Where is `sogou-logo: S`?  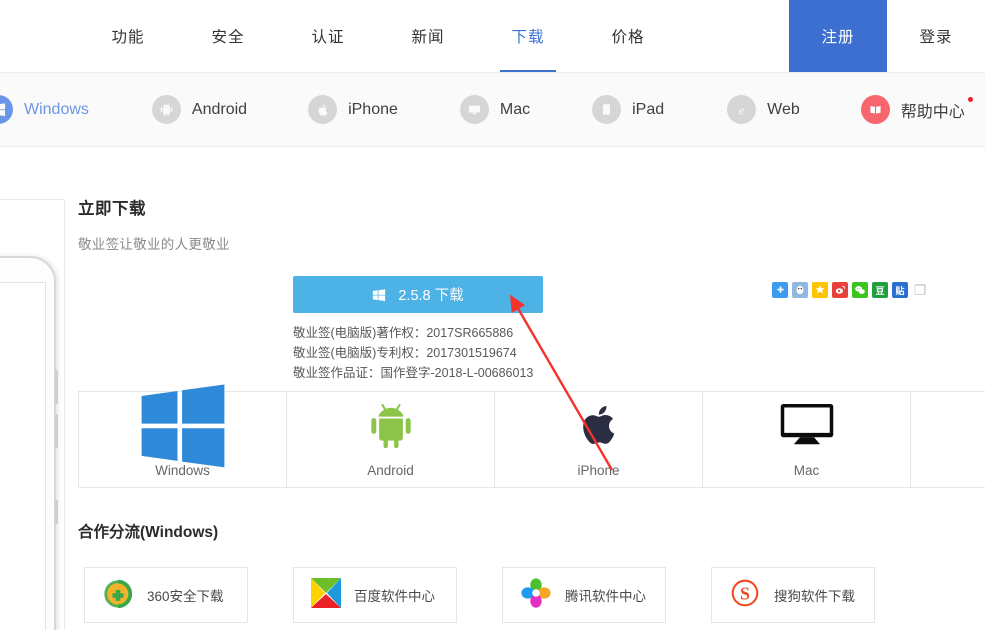
sogou-logo: S is located at coordinates (745, 595).